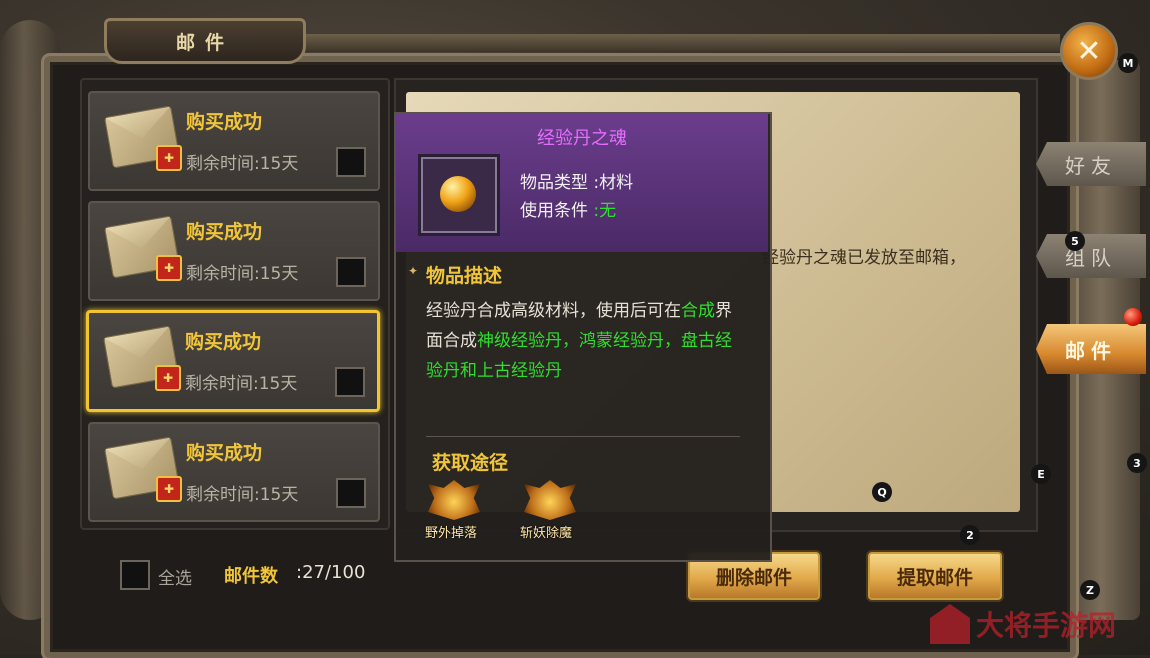 This screenshot has width=1150, height=658. Describe the element at coordinates (583, 436) in the screenshot. I see `tooltip-divider` at that location.